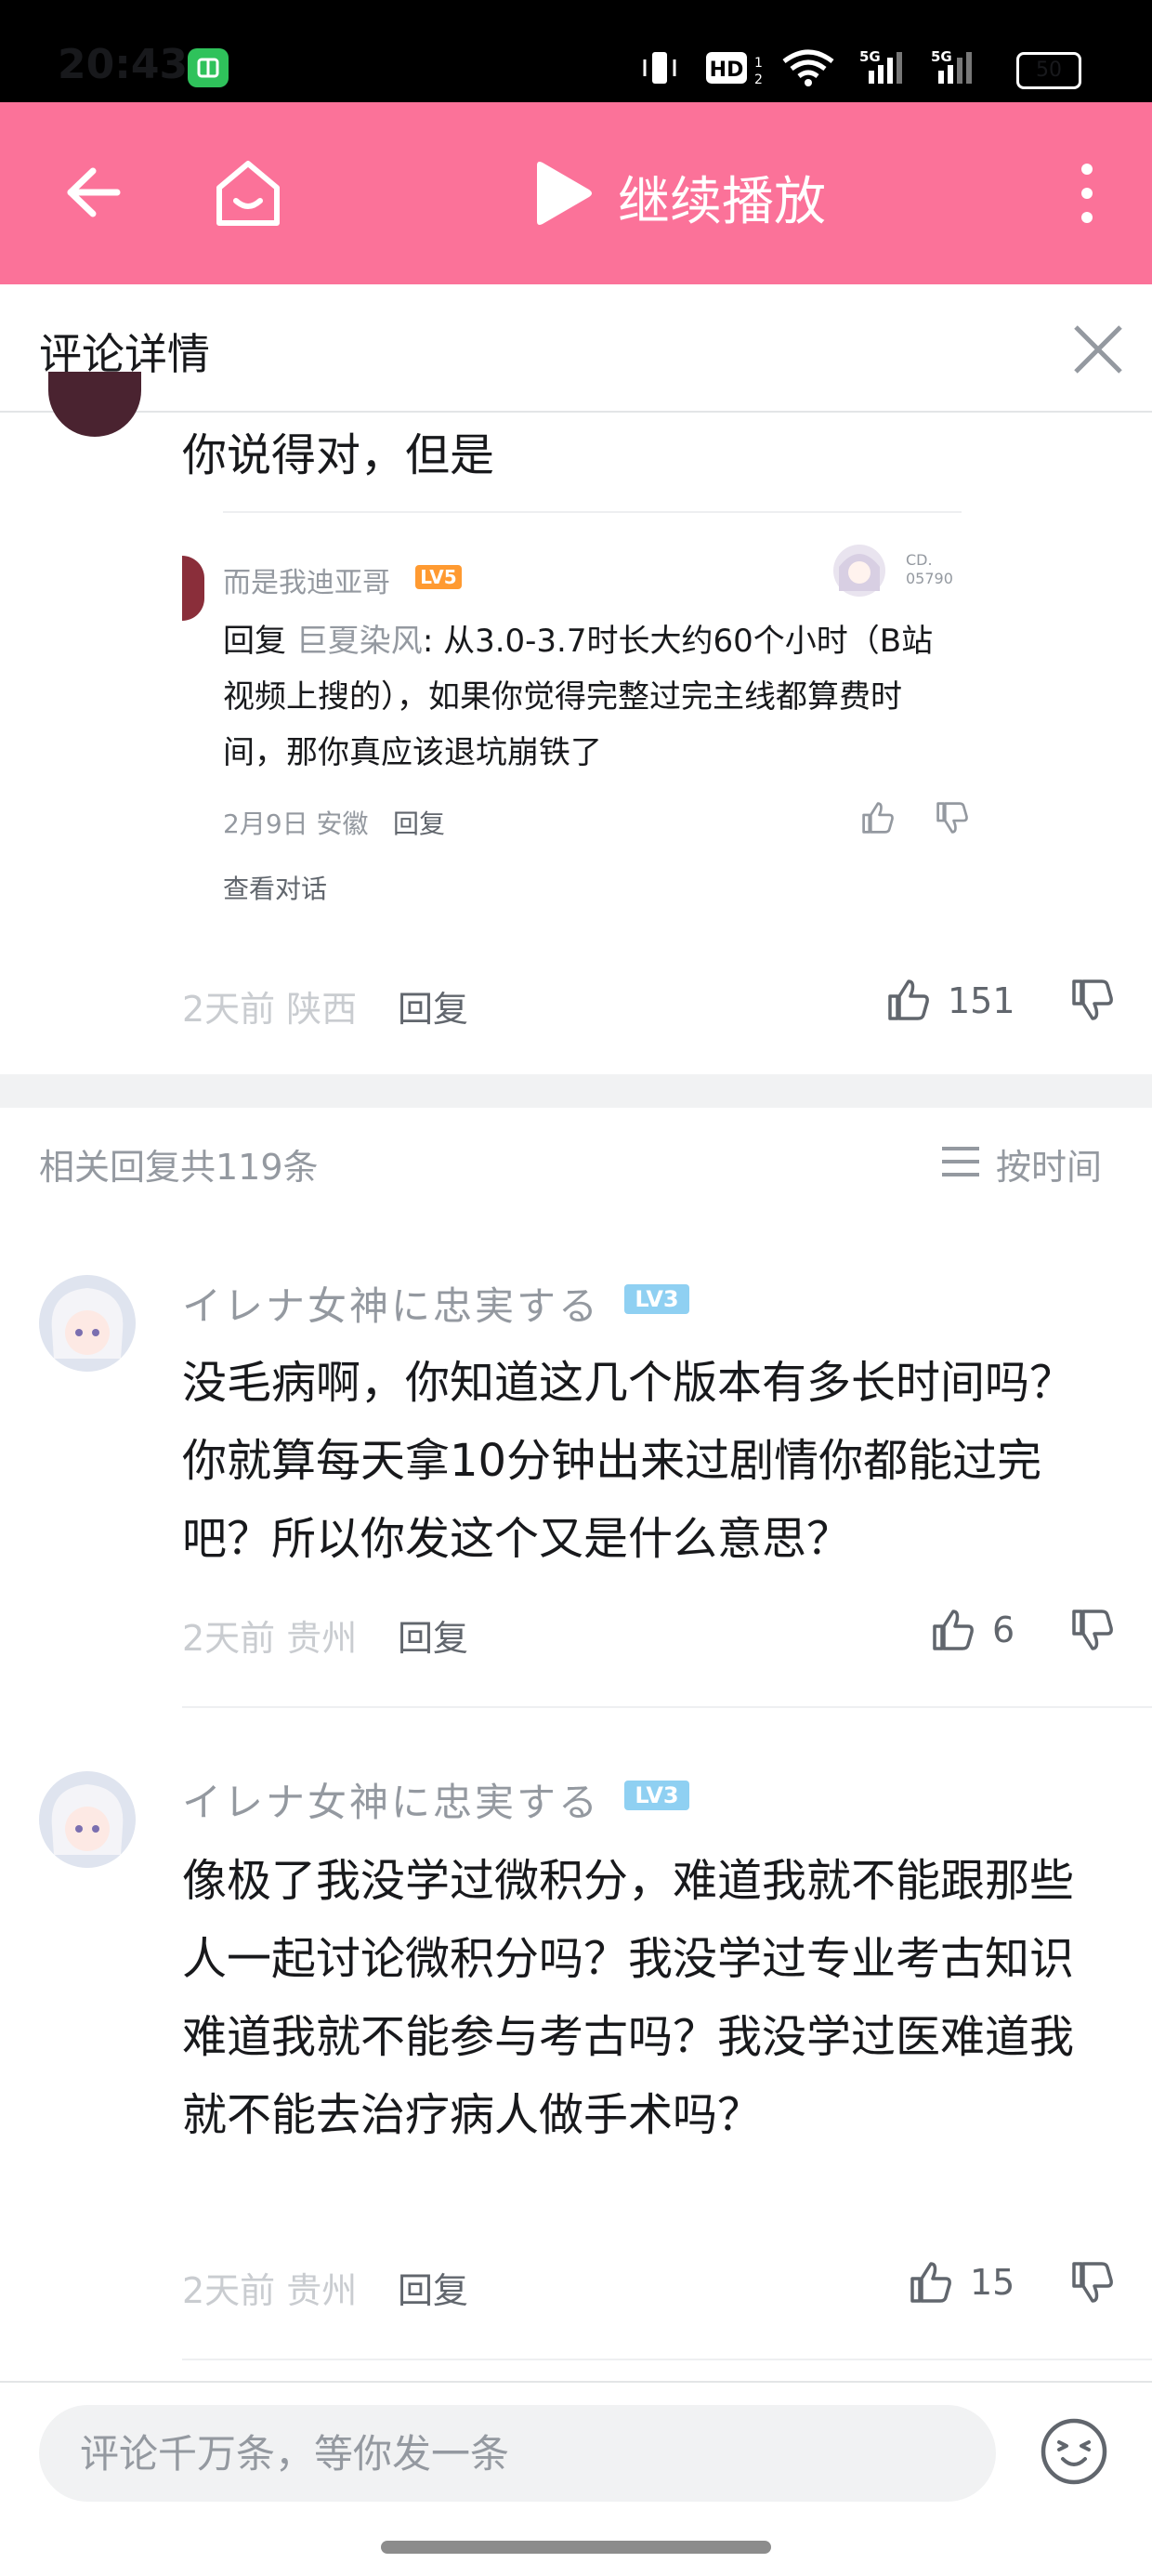  I want to click on signal-2-icon: 5G, so click(961, 67).